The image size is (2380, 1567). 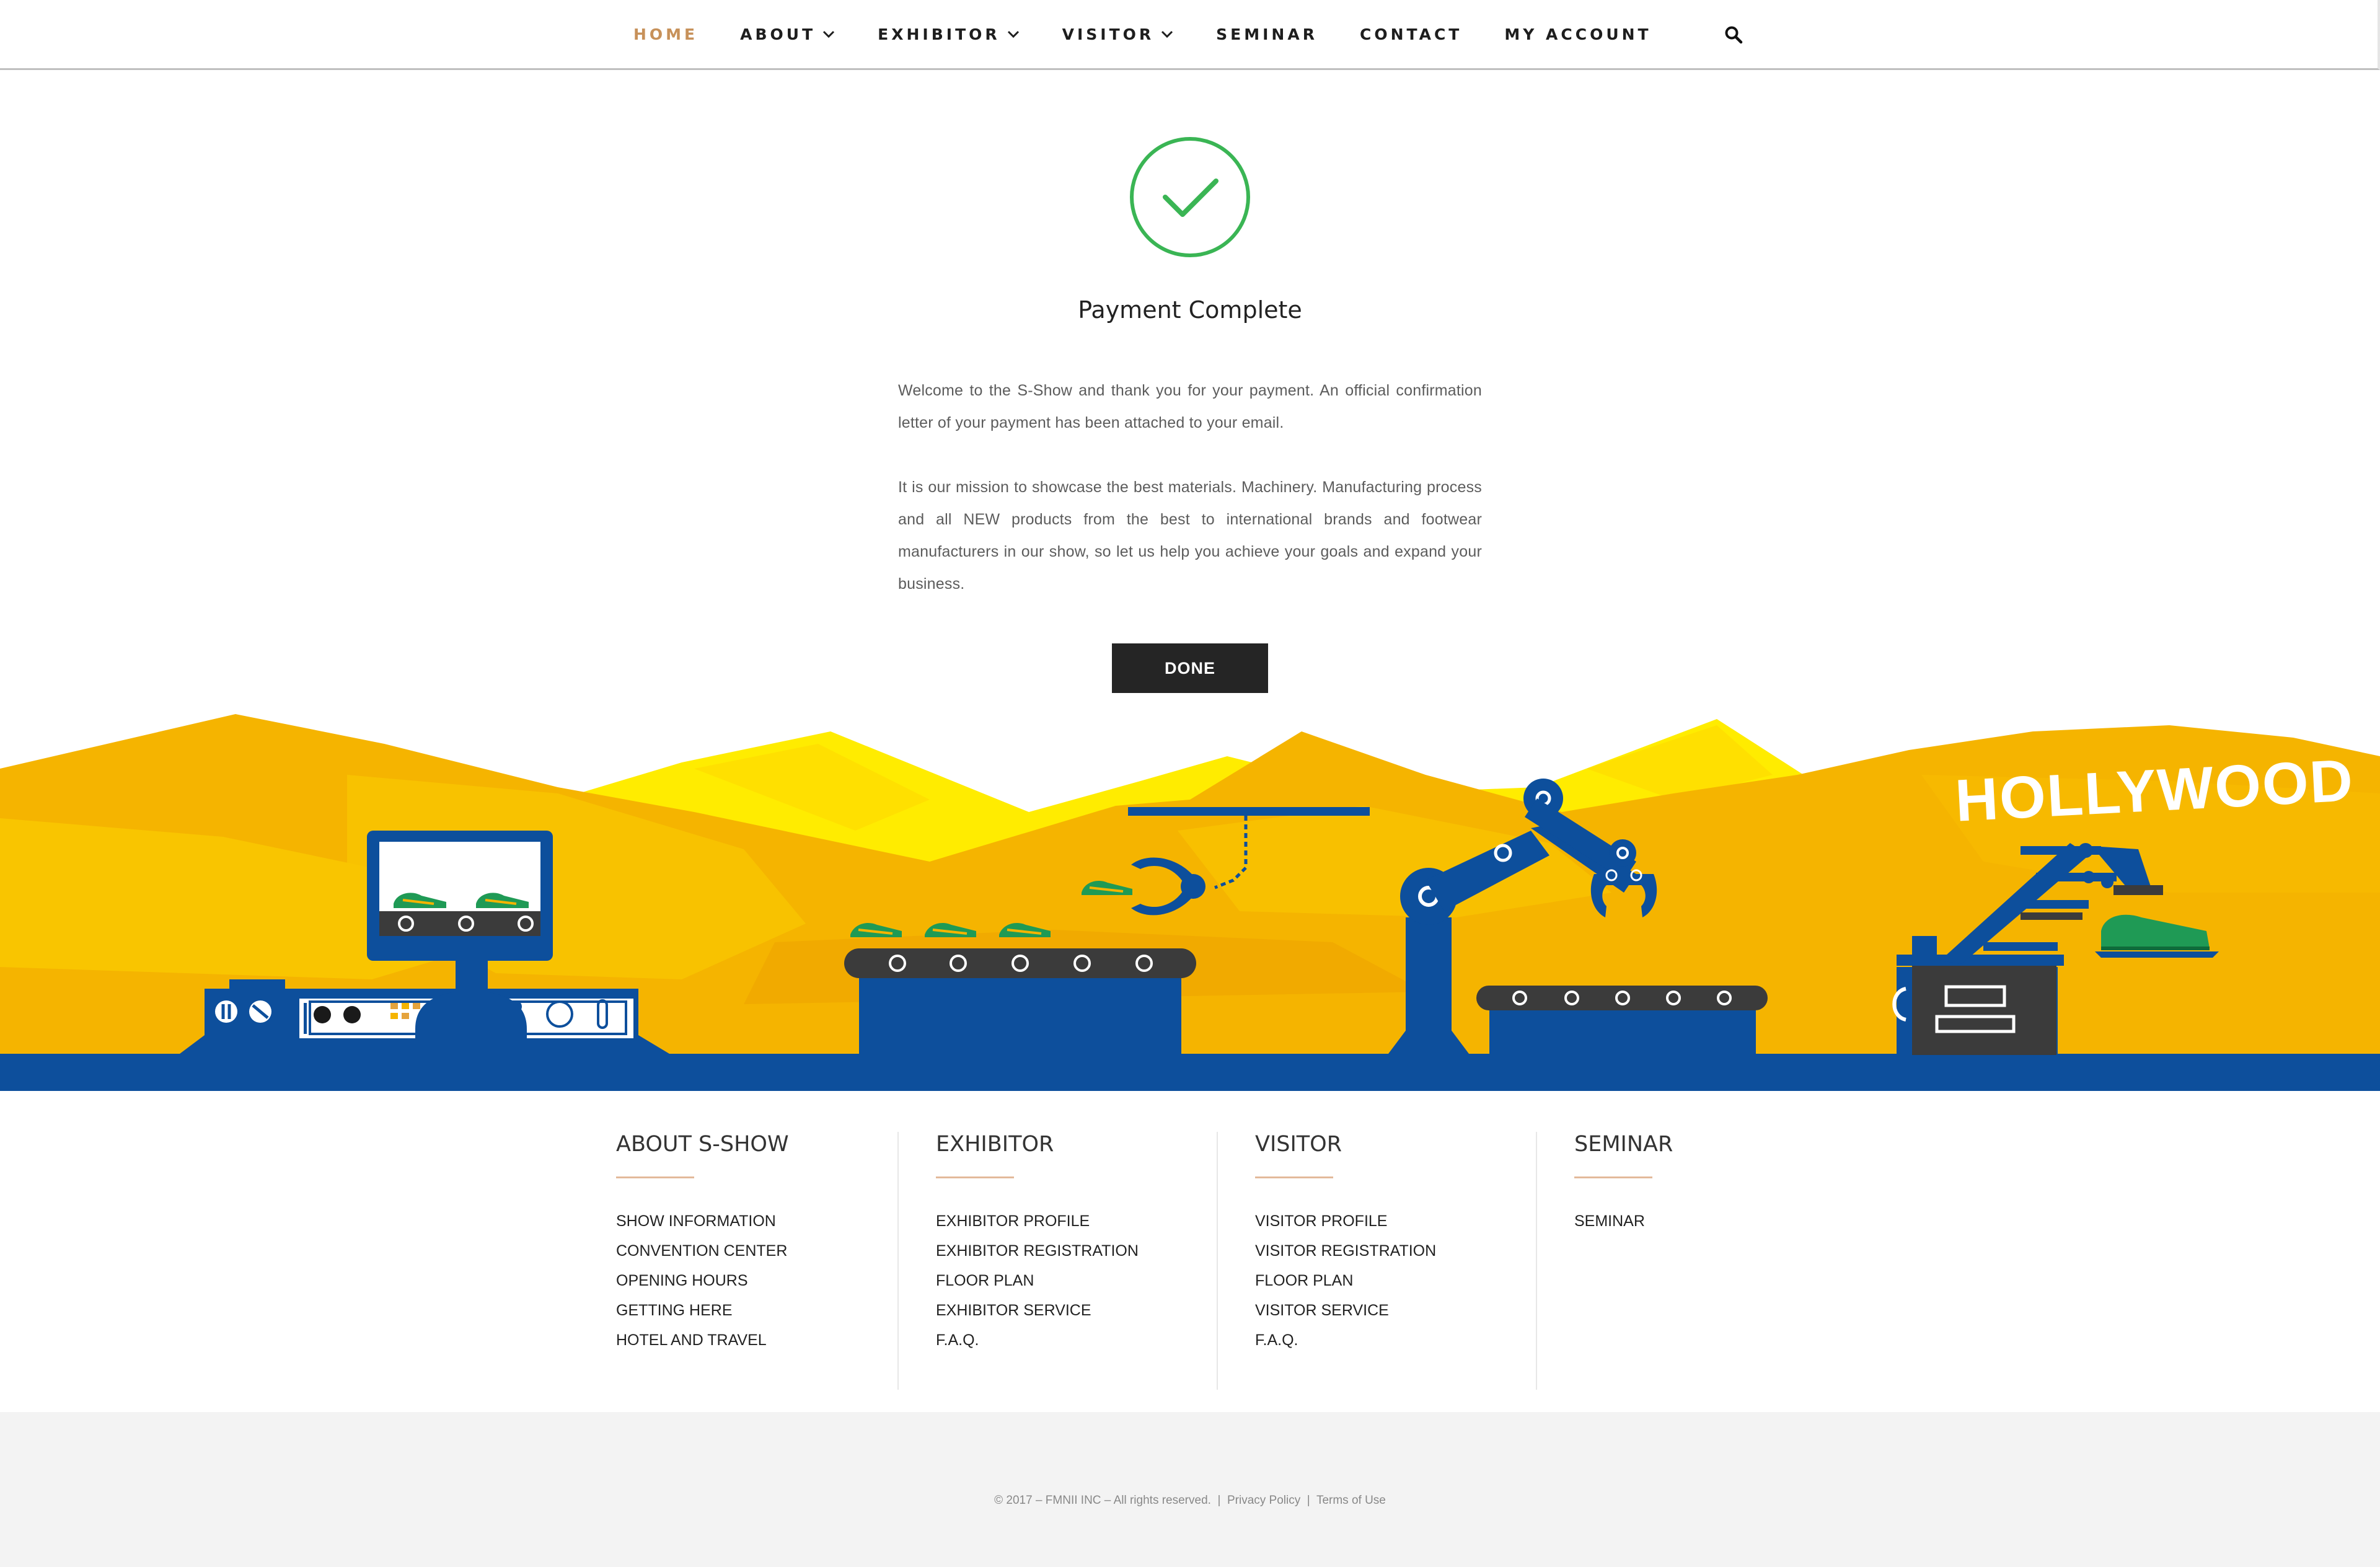 I want to click on check-circle-icon, so click(x=1190, y=197).